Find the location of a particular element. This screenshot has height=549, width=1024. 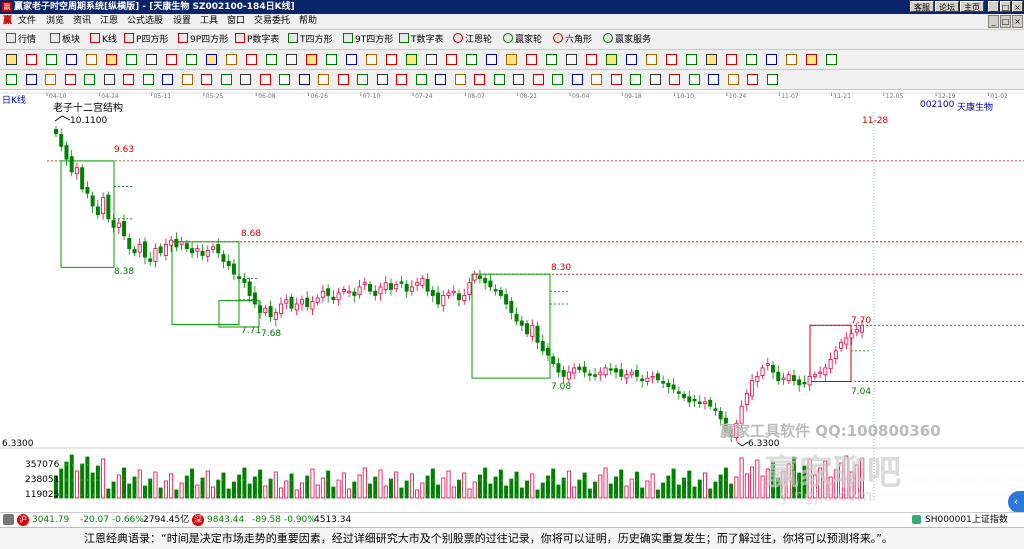

tool-t-table: T数字表 is located at coordinates (421, 39).